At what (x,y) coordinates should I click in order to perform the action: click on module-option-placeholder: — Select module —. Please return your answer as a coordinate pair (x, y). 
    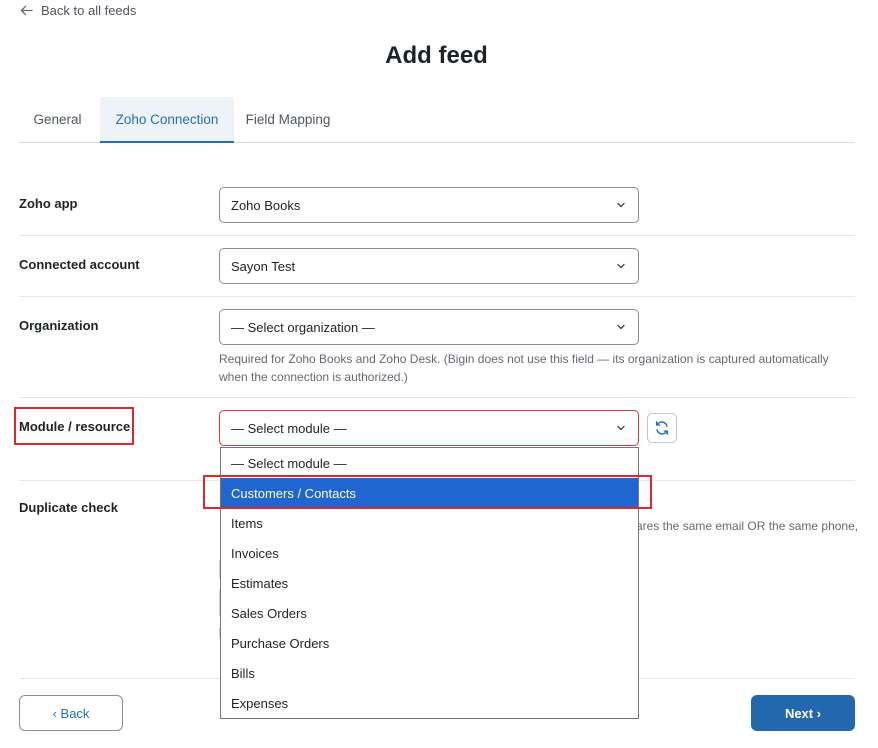
    Looking at the image, I should click on (429, 463).